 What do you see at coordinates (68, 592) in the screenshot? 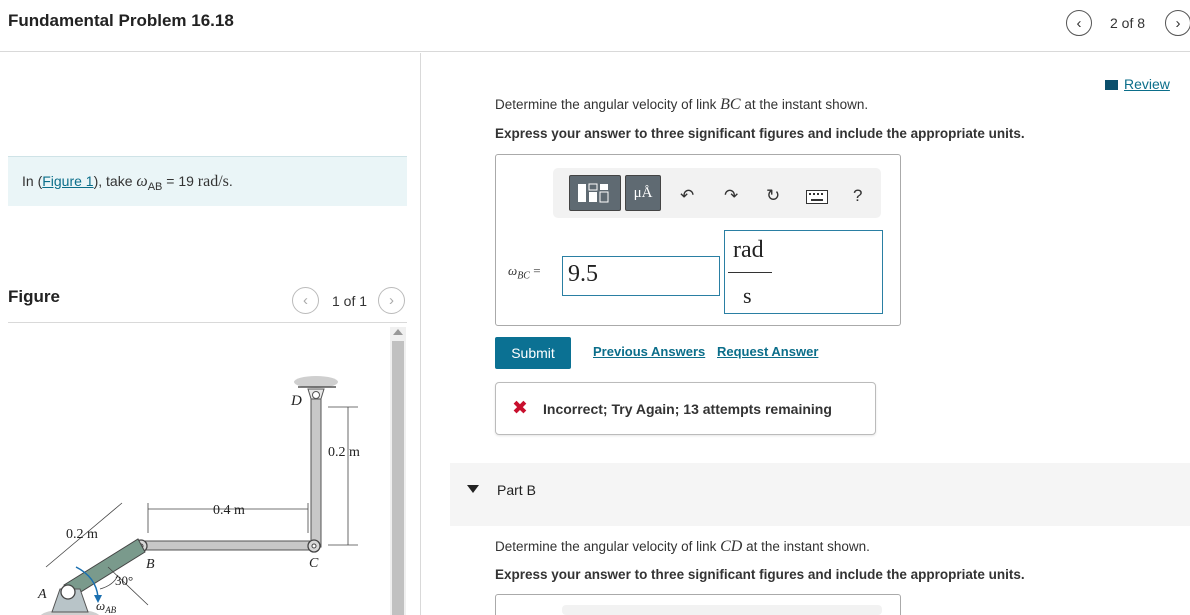
I see `pin-a` at bounding box center [68, 592].